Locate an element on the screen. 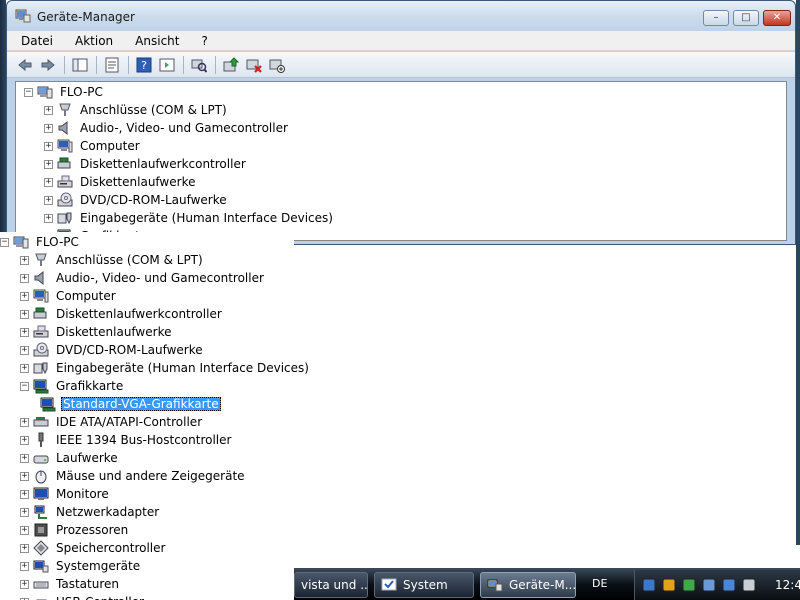  safely-remove-icon is located at coordinates (709, 585).